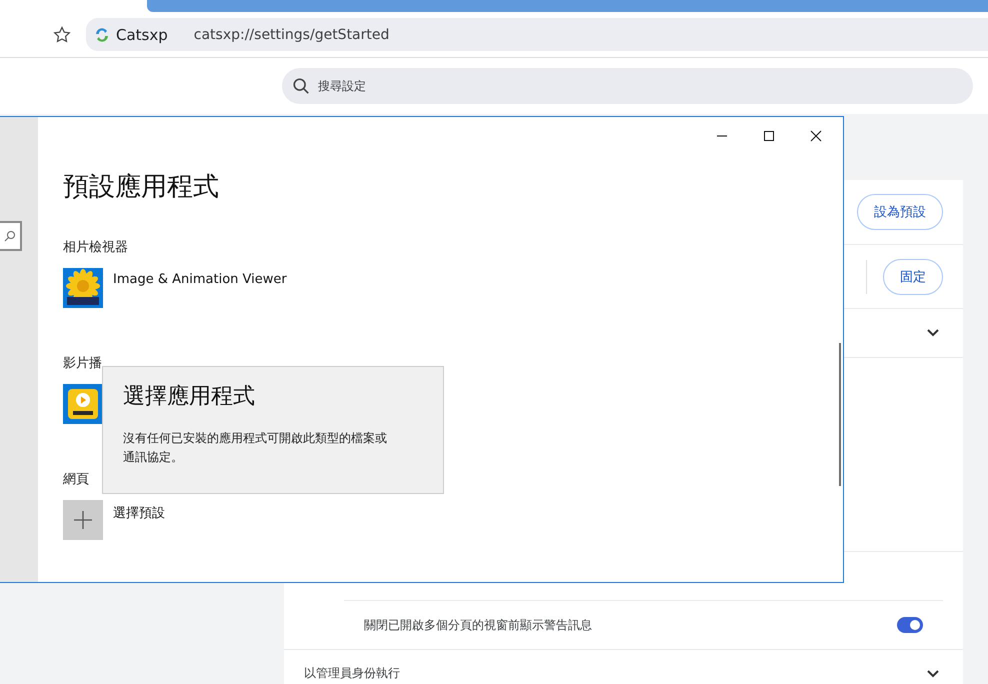 This screenshot has width=988, height=684. What do you see at coordinates (644, 86) in the screenshot?
I see `search-input: 搜尋設定` at bounding box center [644, 86].